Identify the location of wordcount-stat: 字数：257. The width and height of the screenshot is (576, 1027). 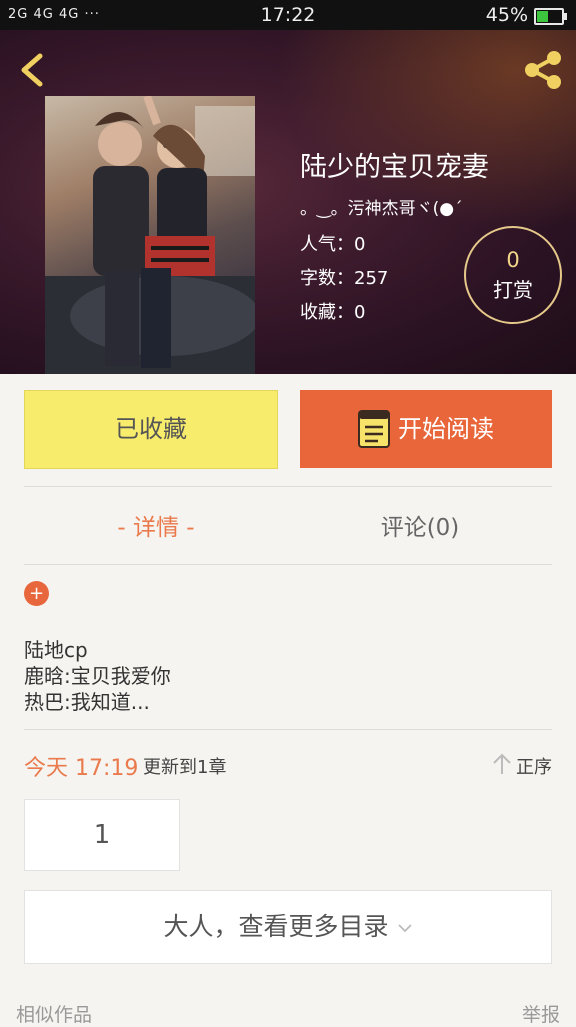
(344, 278).